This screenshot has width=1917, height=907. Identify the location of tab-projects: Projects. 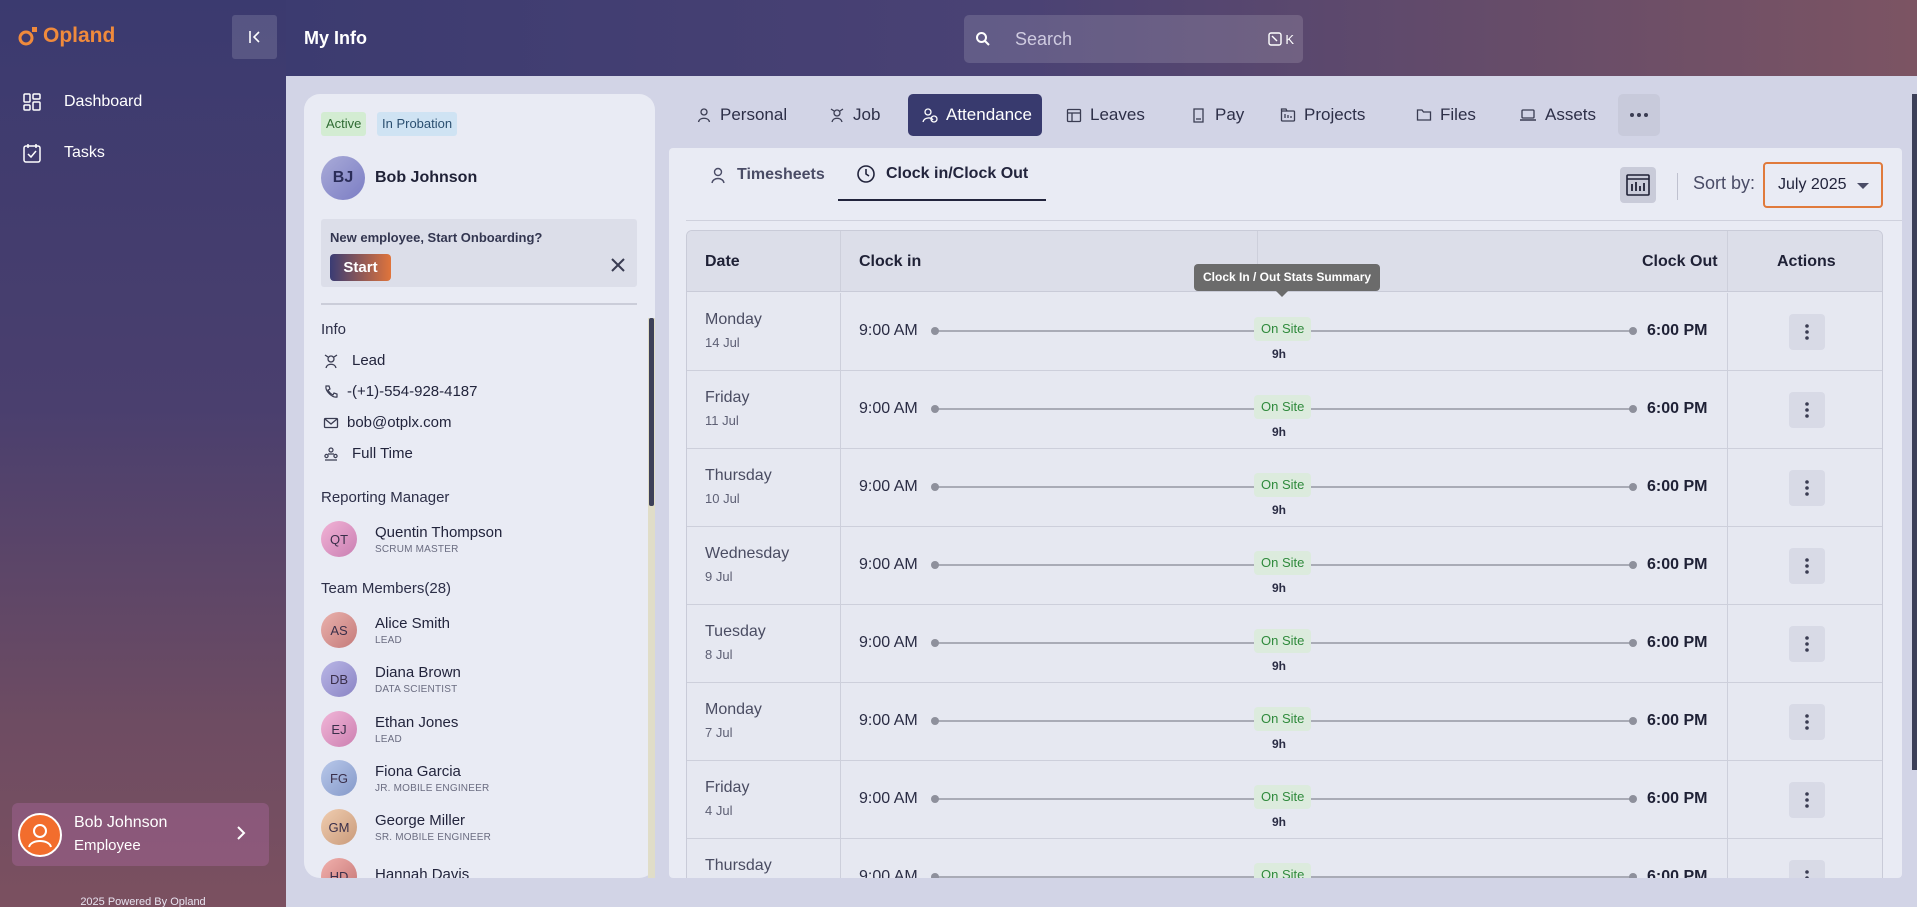
(1322, 115).